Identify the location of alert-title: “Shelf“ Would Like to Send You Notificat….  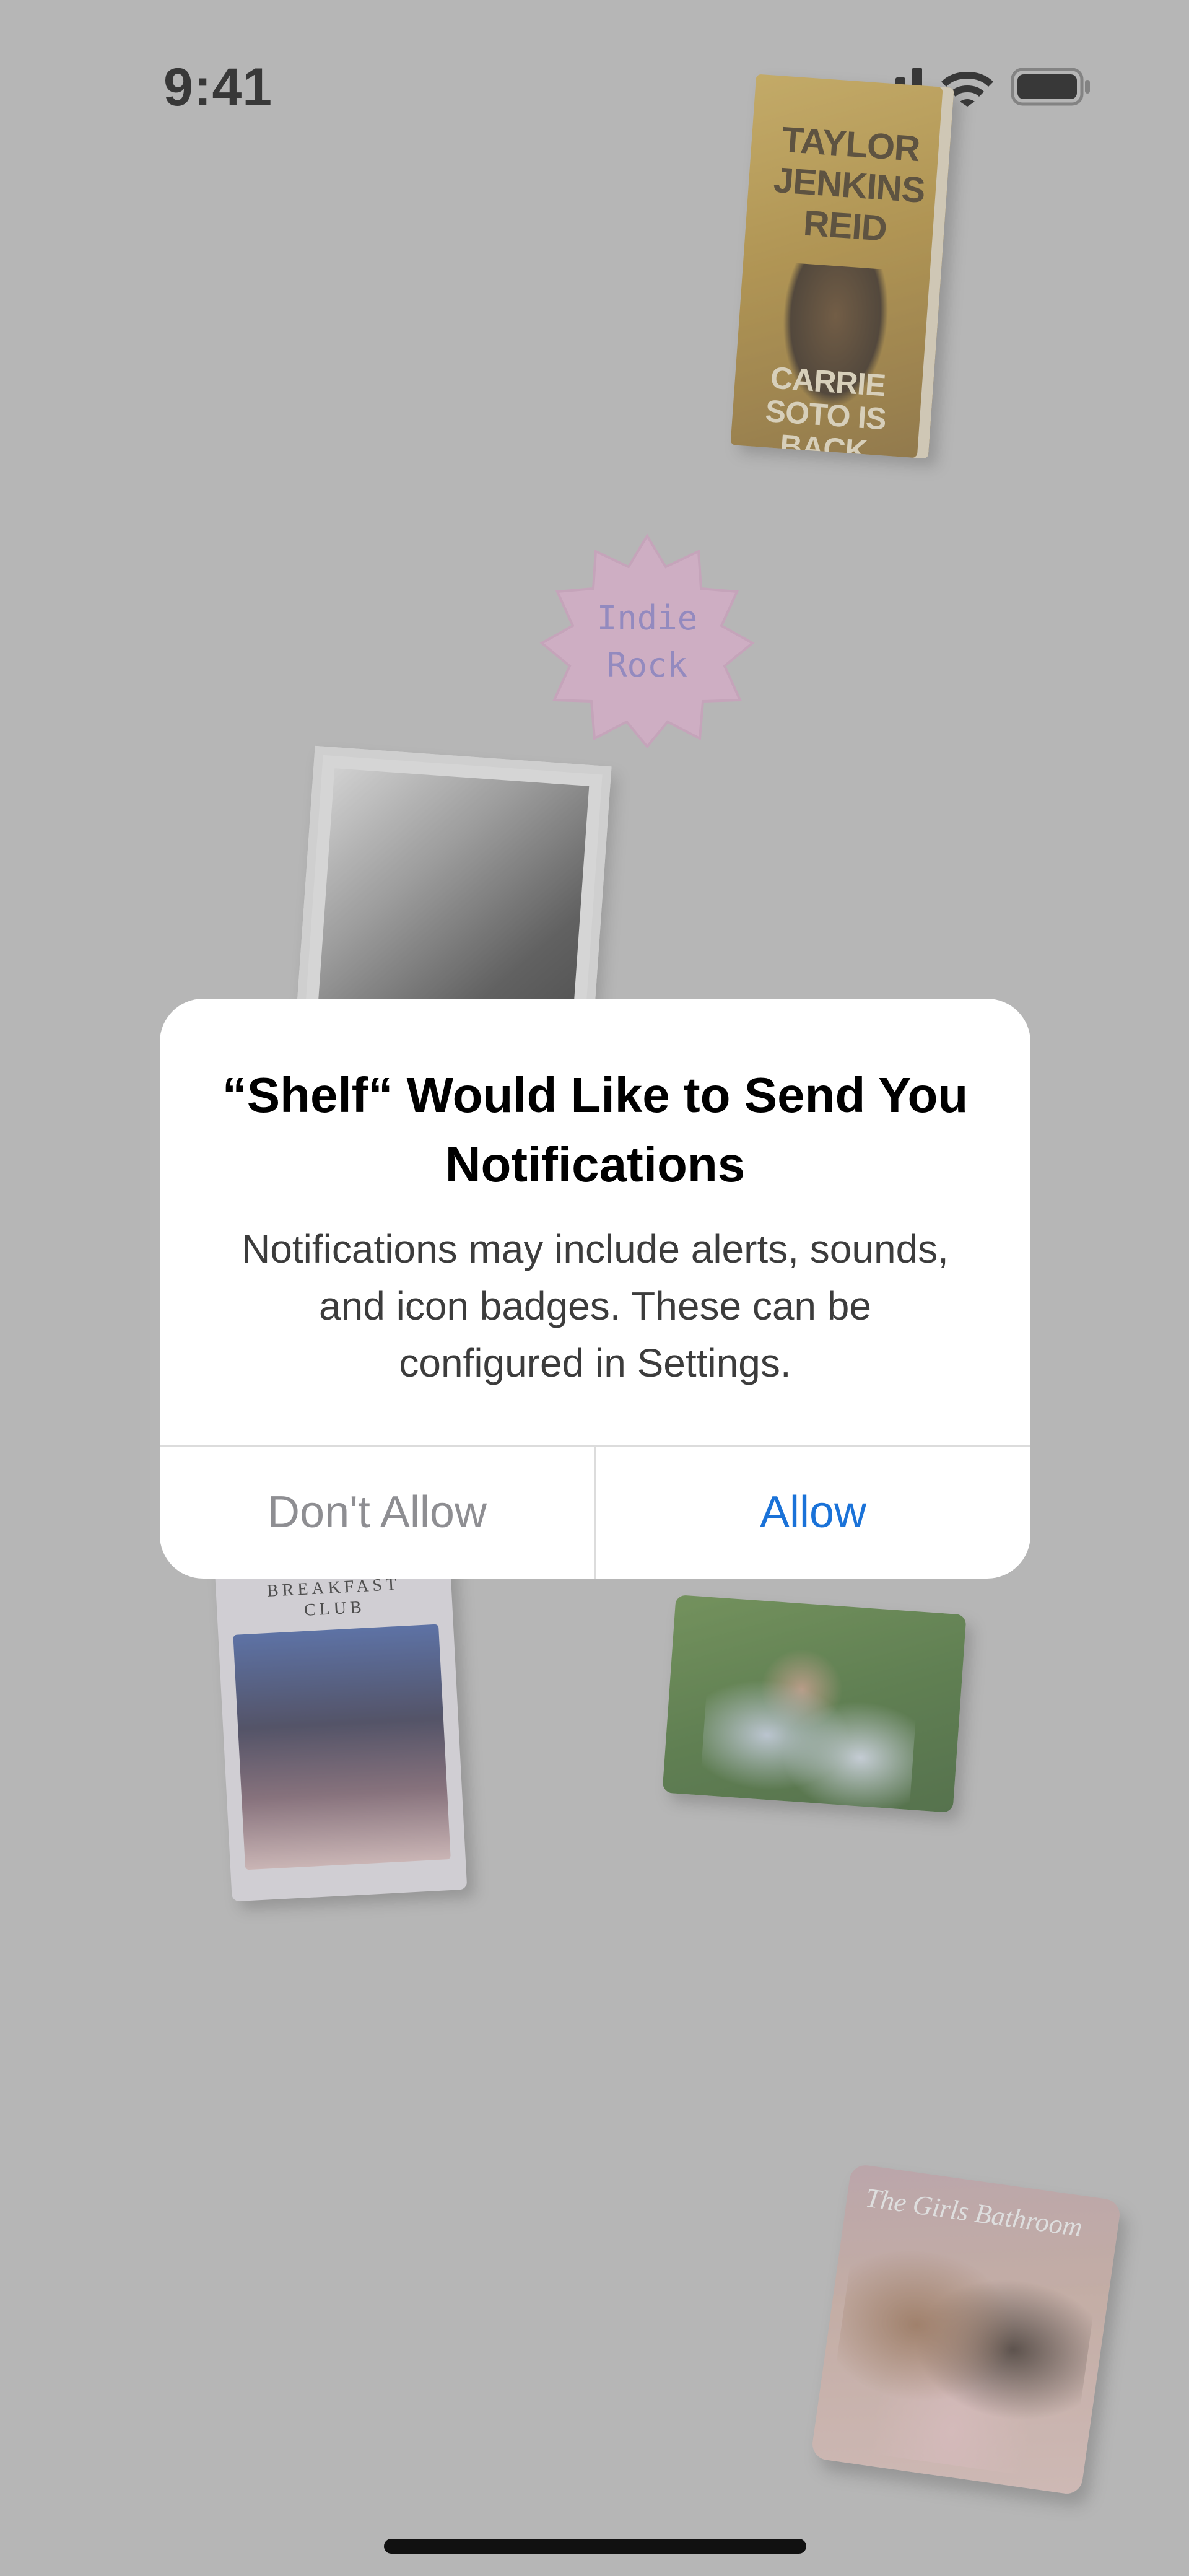
(595, 1129).